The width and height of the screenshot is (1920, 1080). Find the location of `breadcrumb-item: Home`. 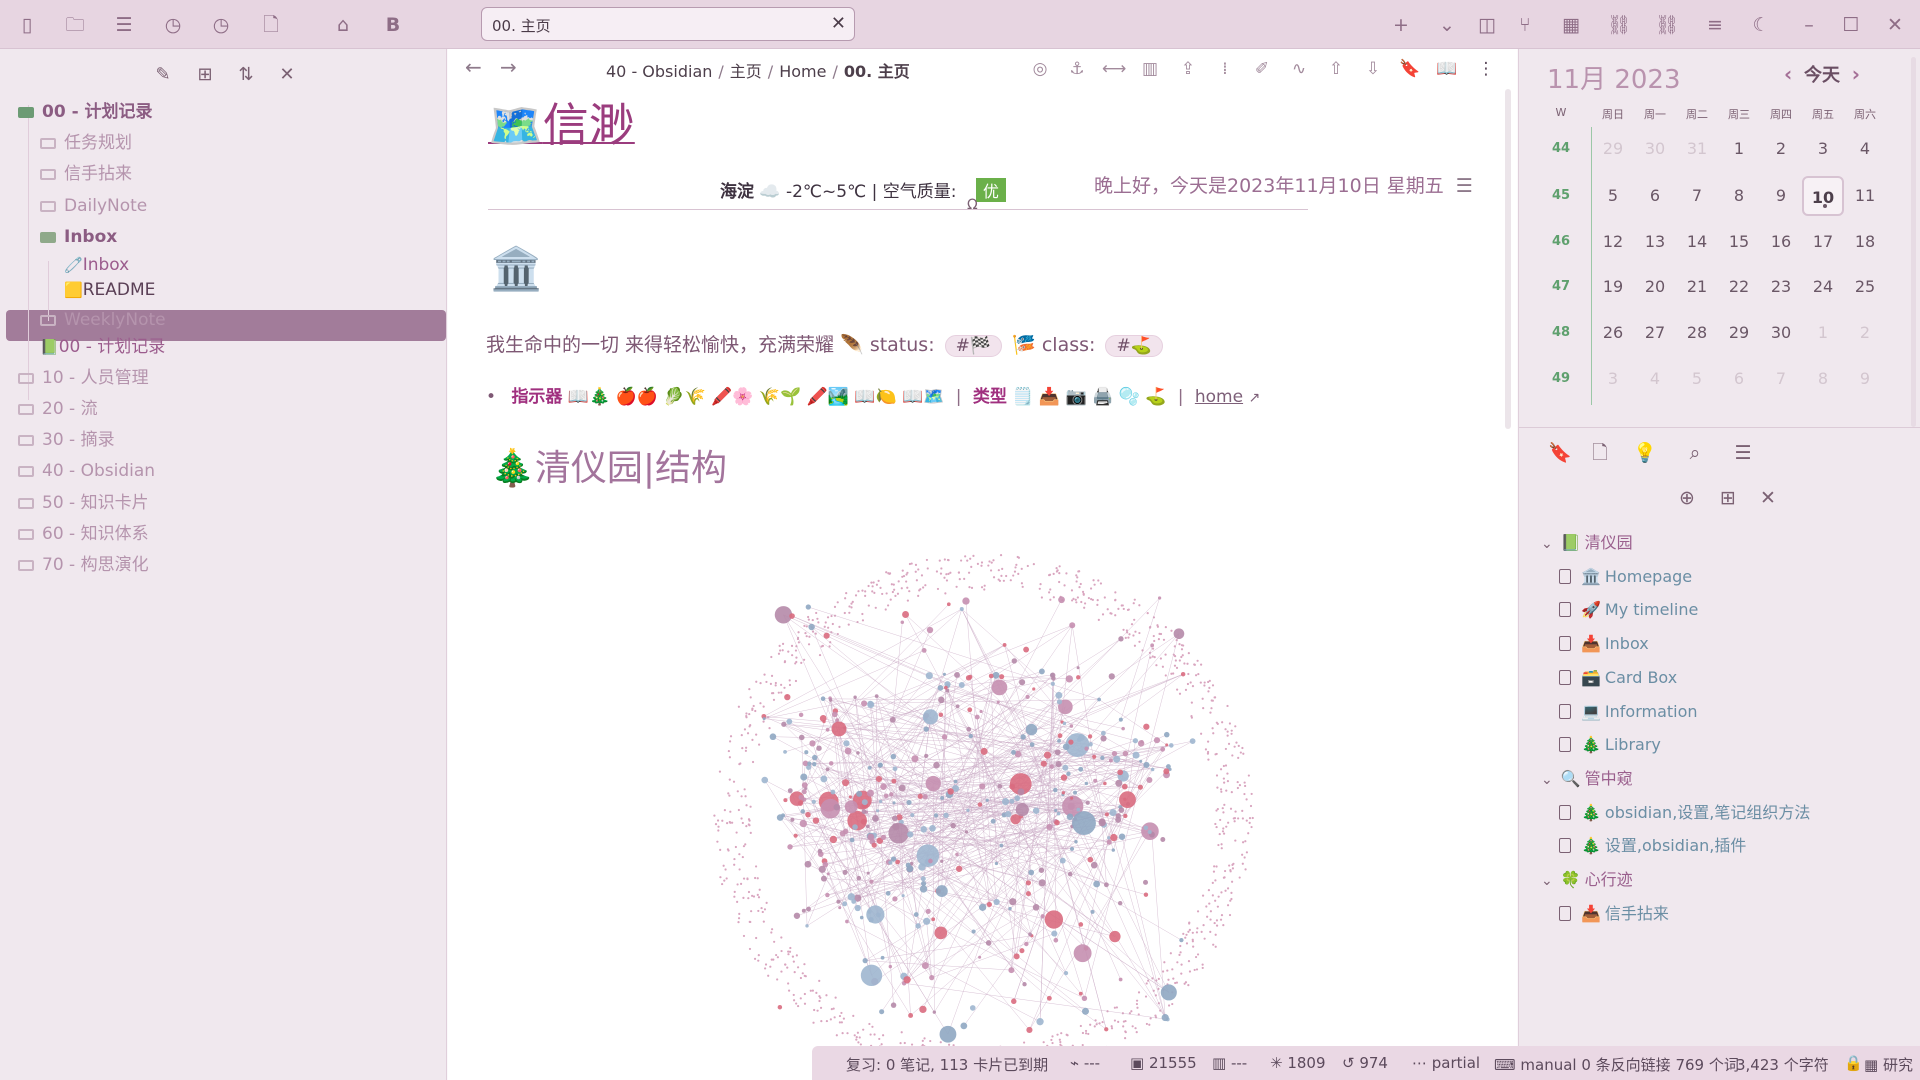

breadcrumb-item: Home is located at coordinates (802, 71).